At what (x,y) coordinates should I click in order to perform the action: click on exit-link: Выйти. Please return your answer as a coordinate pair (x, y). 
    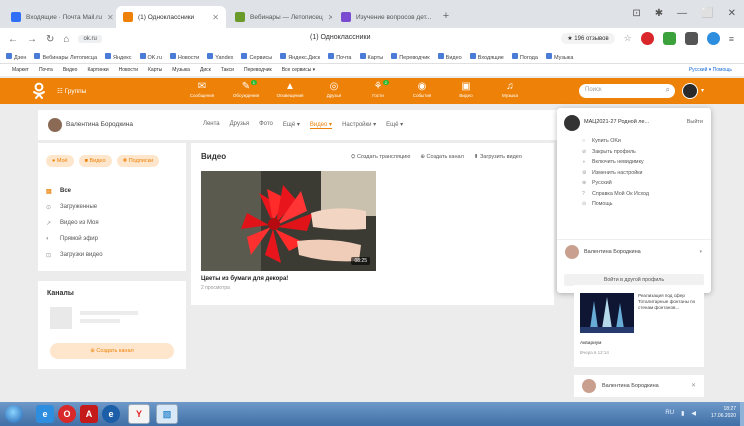
    Looking at the image, I should click on (695, 122).